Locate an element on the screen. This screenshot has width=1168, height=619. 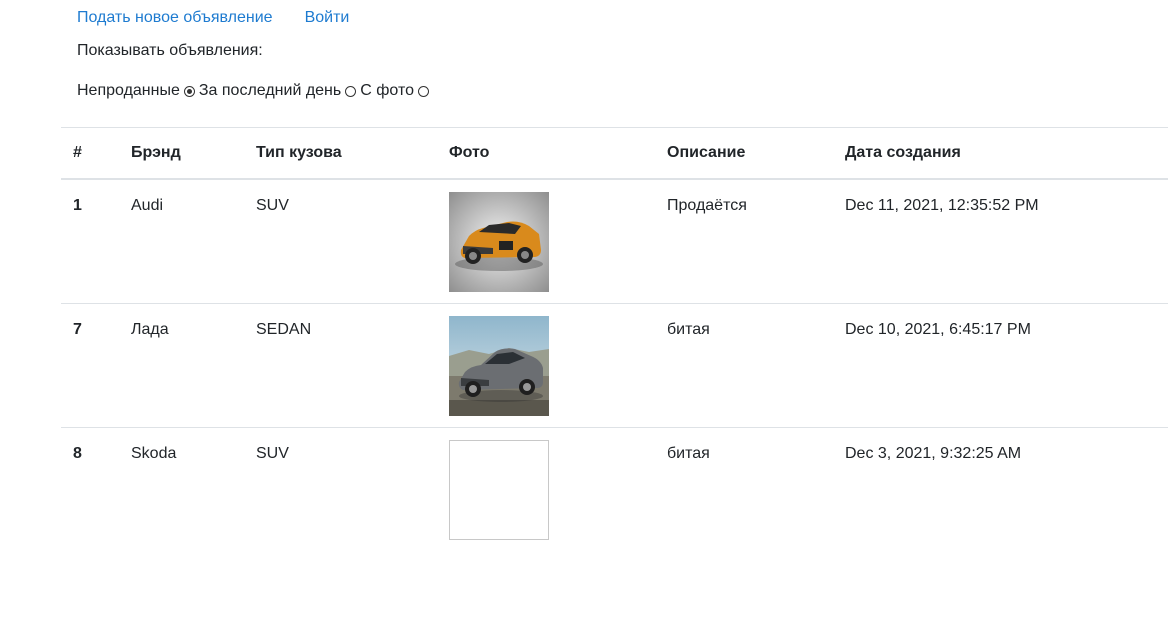
row-brand: Audi is located at coordinates (147, 205).